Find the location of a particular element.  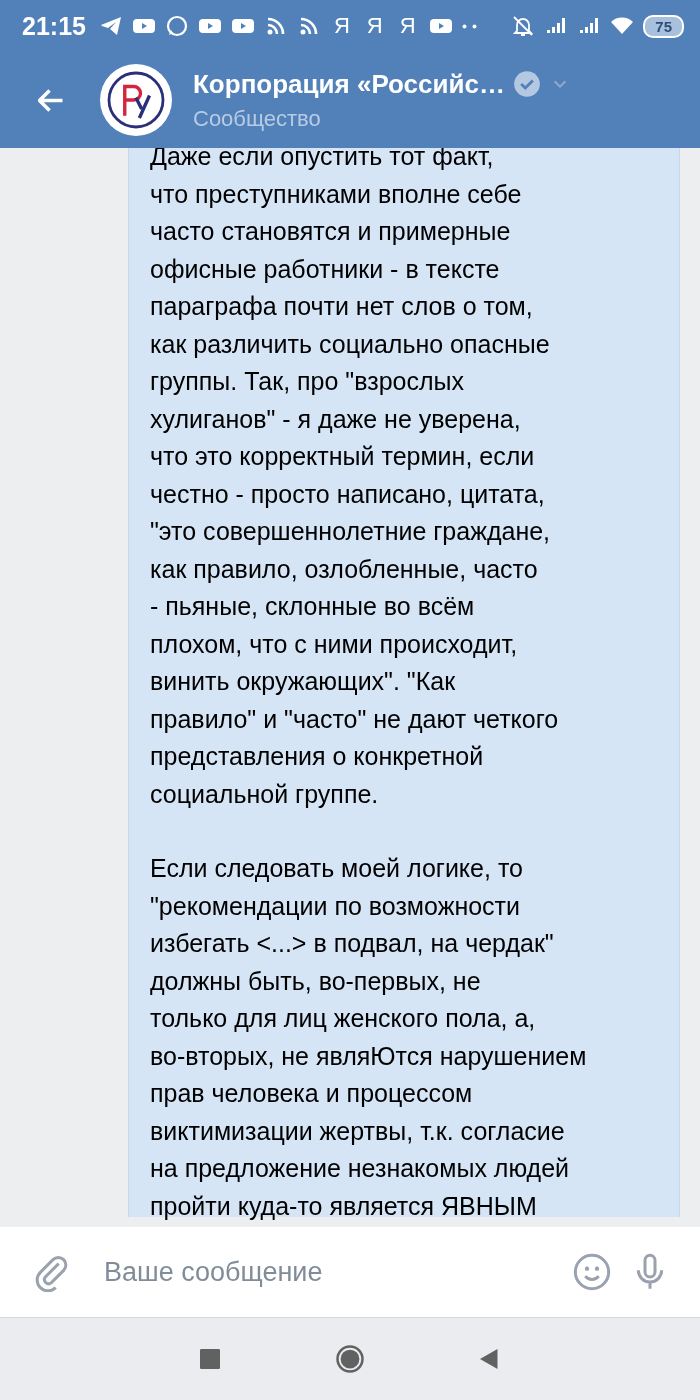

smiley-icon is located at coordinates (592, 1272).